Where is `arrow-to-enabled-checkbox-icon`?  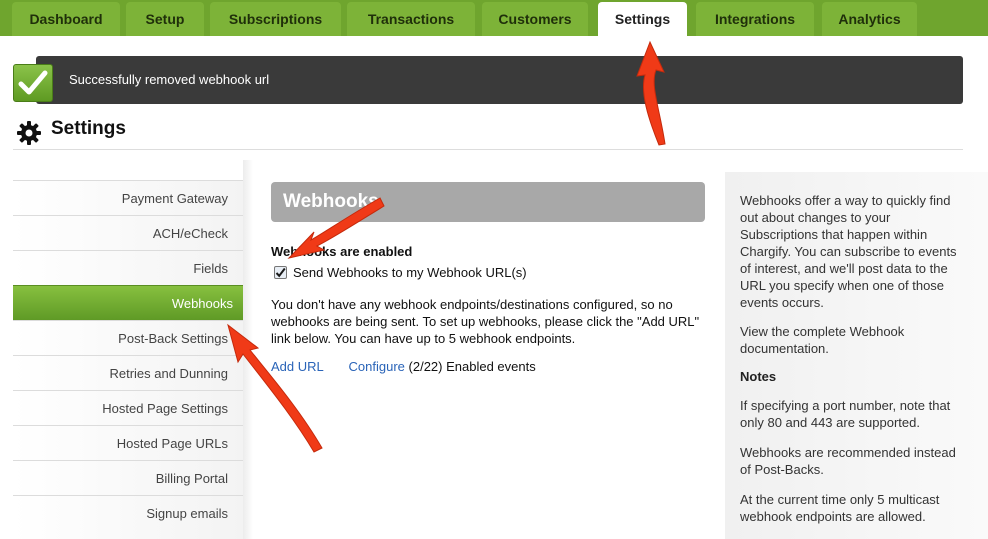 arrow-to-enabled-checkbox-icon is located at coordinates (336, 228).